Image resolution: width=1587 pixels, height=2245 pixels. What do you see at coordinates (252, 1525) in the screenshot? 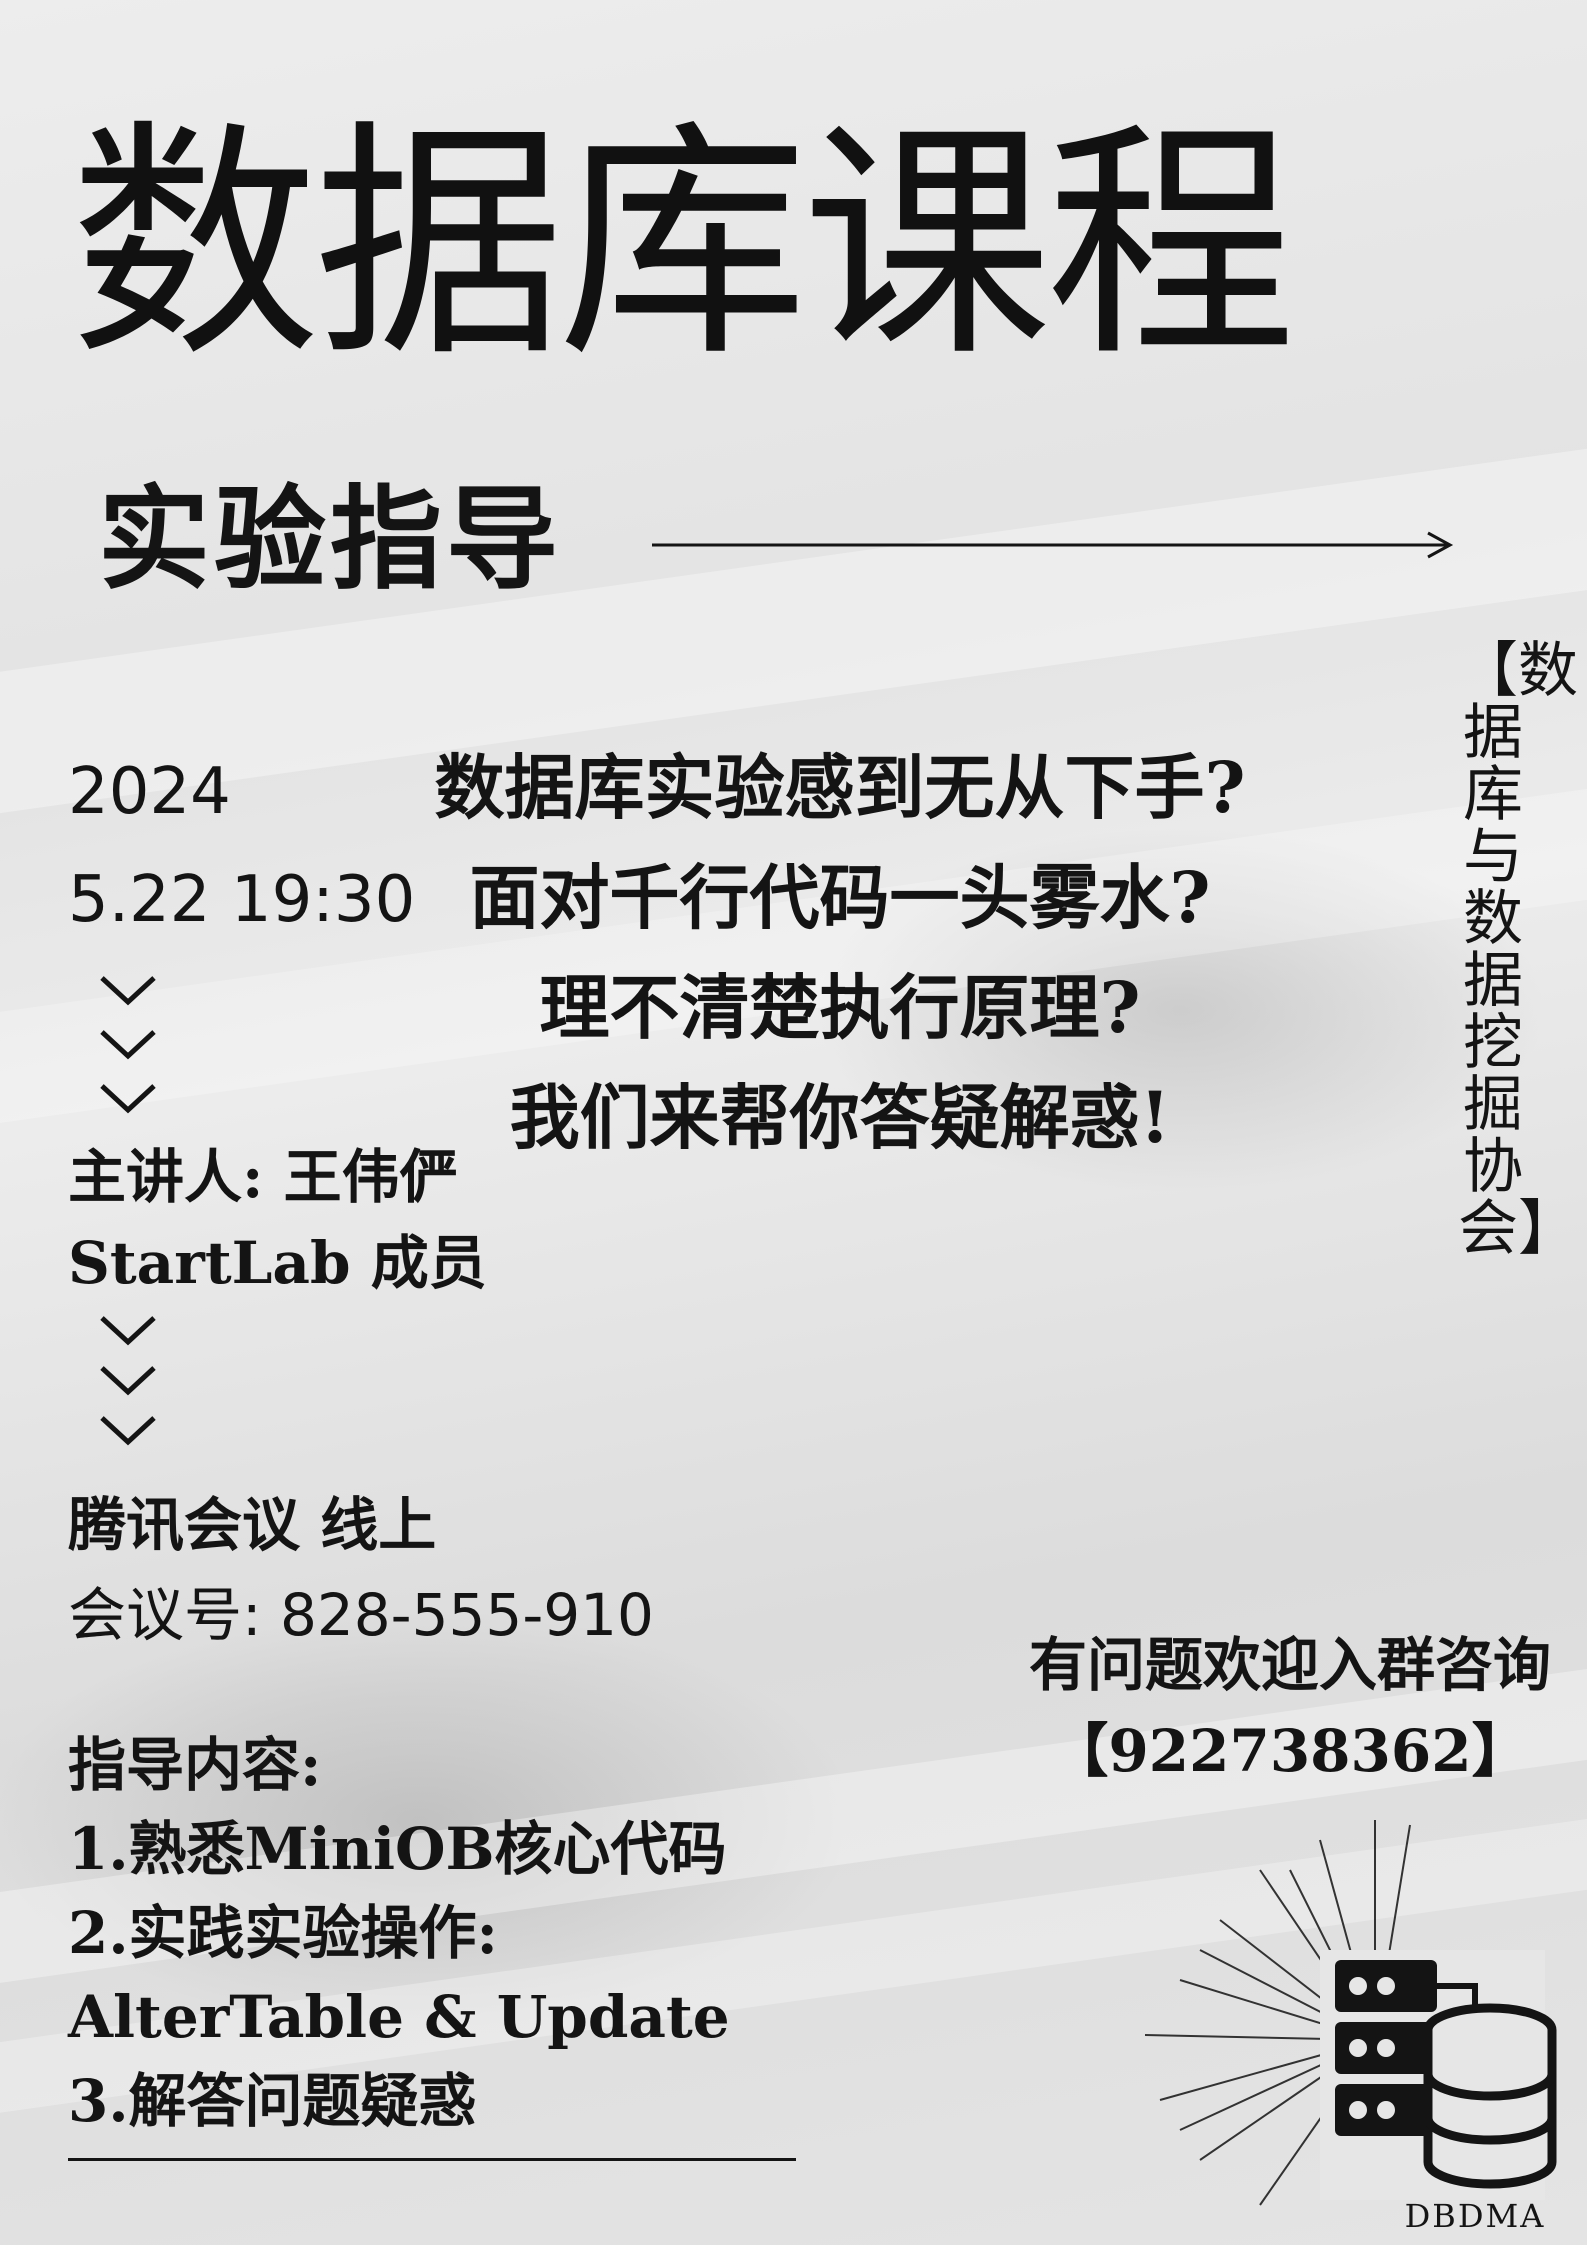
I see `meeting-platform: 腾讯会议 线上` at bounding box center [252, 1525].